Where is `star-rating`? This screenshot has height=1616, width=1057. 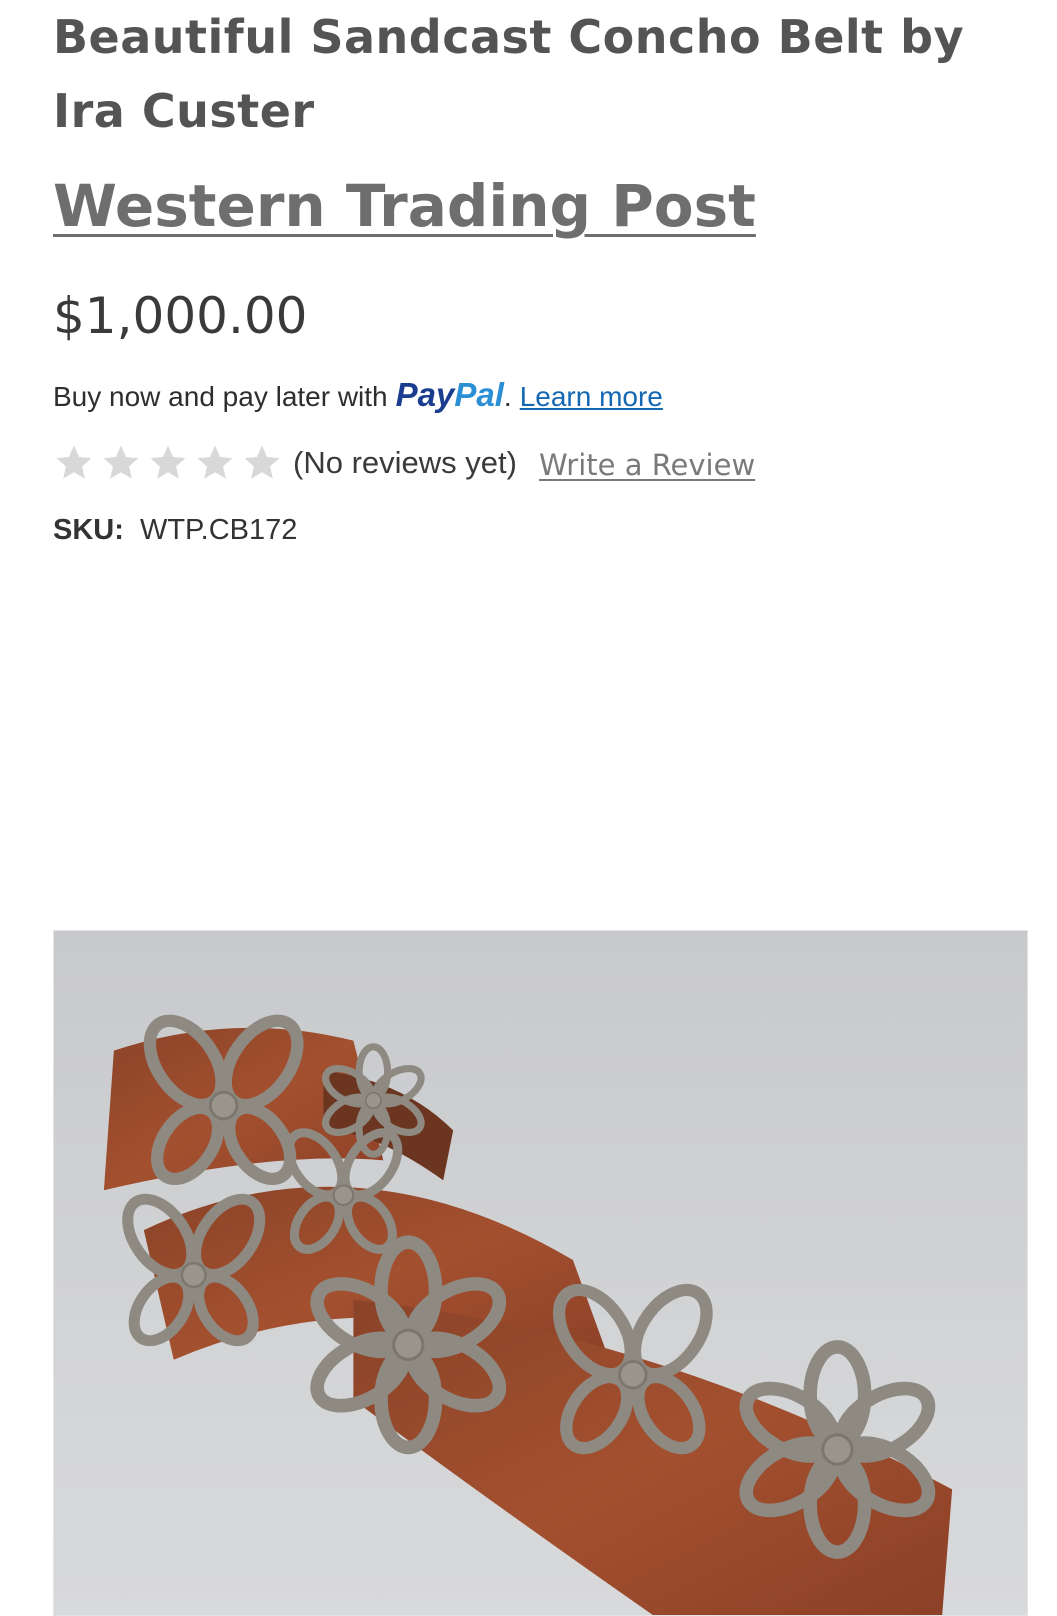 star-rating is located at coordinates (168, 463).